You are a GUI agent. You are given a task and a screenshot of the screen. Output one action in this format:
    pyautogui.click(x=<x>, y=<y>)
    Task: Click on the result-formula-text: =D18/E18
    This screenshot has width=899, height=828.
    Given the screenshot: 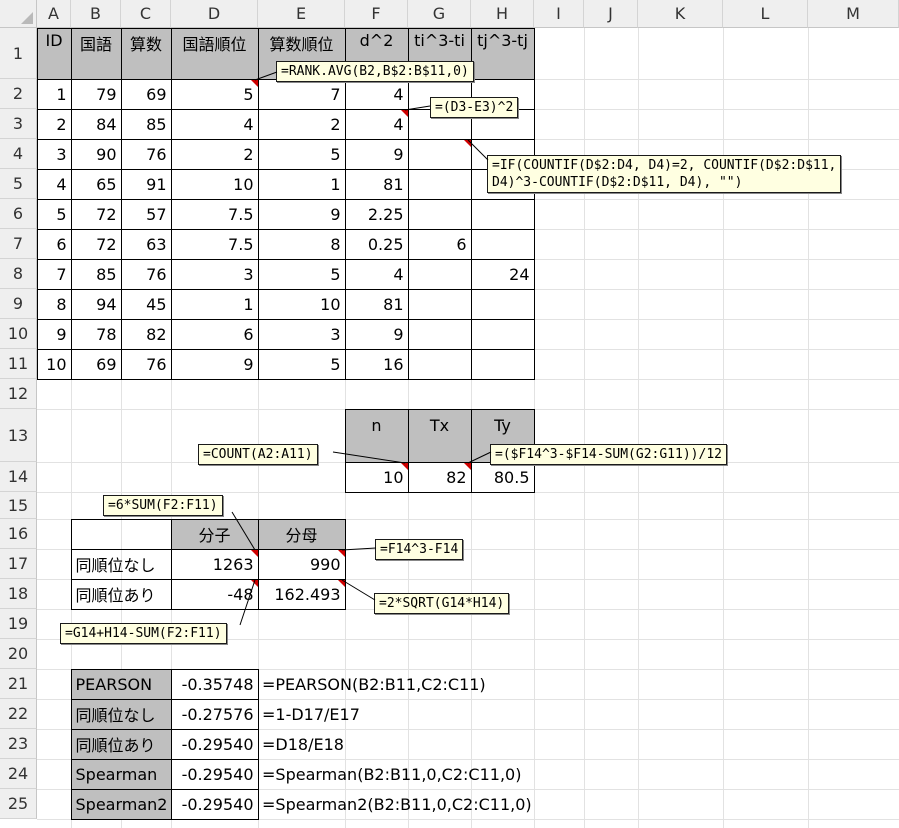 What is the action you would take?
    pyautogui.click(x=422, y=744)
    